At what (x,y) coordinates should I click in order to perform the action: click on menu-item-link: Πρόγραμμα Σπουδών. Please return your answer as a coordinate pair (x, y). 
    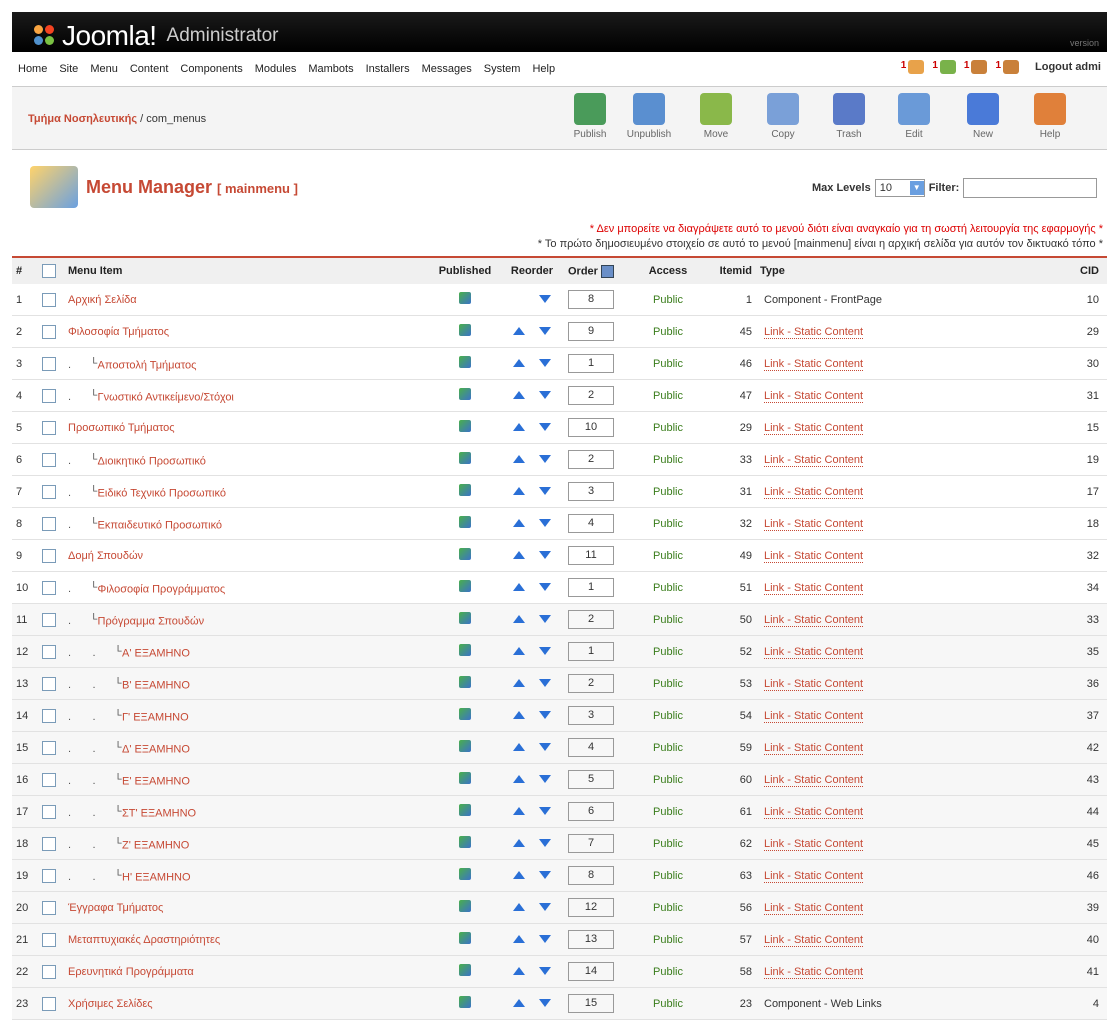
    Looking at the image, I should click on (151, 621).